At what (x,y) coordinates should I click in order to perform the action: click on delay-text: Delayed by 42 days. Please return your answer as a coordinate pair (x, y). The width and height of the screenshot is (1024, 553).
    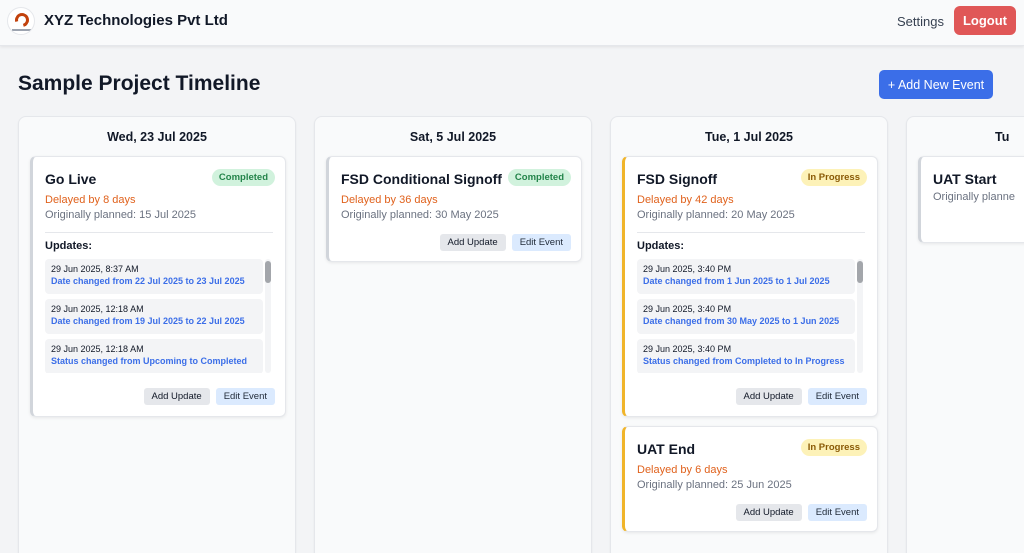
    Looking at the image, I should click on (685, 200).